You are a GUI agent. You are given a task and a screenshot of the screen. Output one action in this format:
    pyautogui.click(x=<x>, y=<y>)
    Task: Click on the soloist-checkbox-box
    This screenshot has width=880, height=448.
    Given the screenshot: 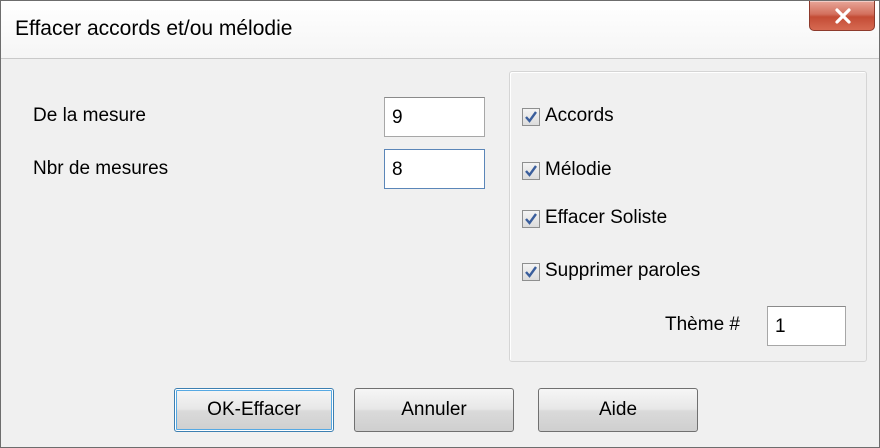 What is the action you would take?
    pyautogui.click(x=531, y=219)
    